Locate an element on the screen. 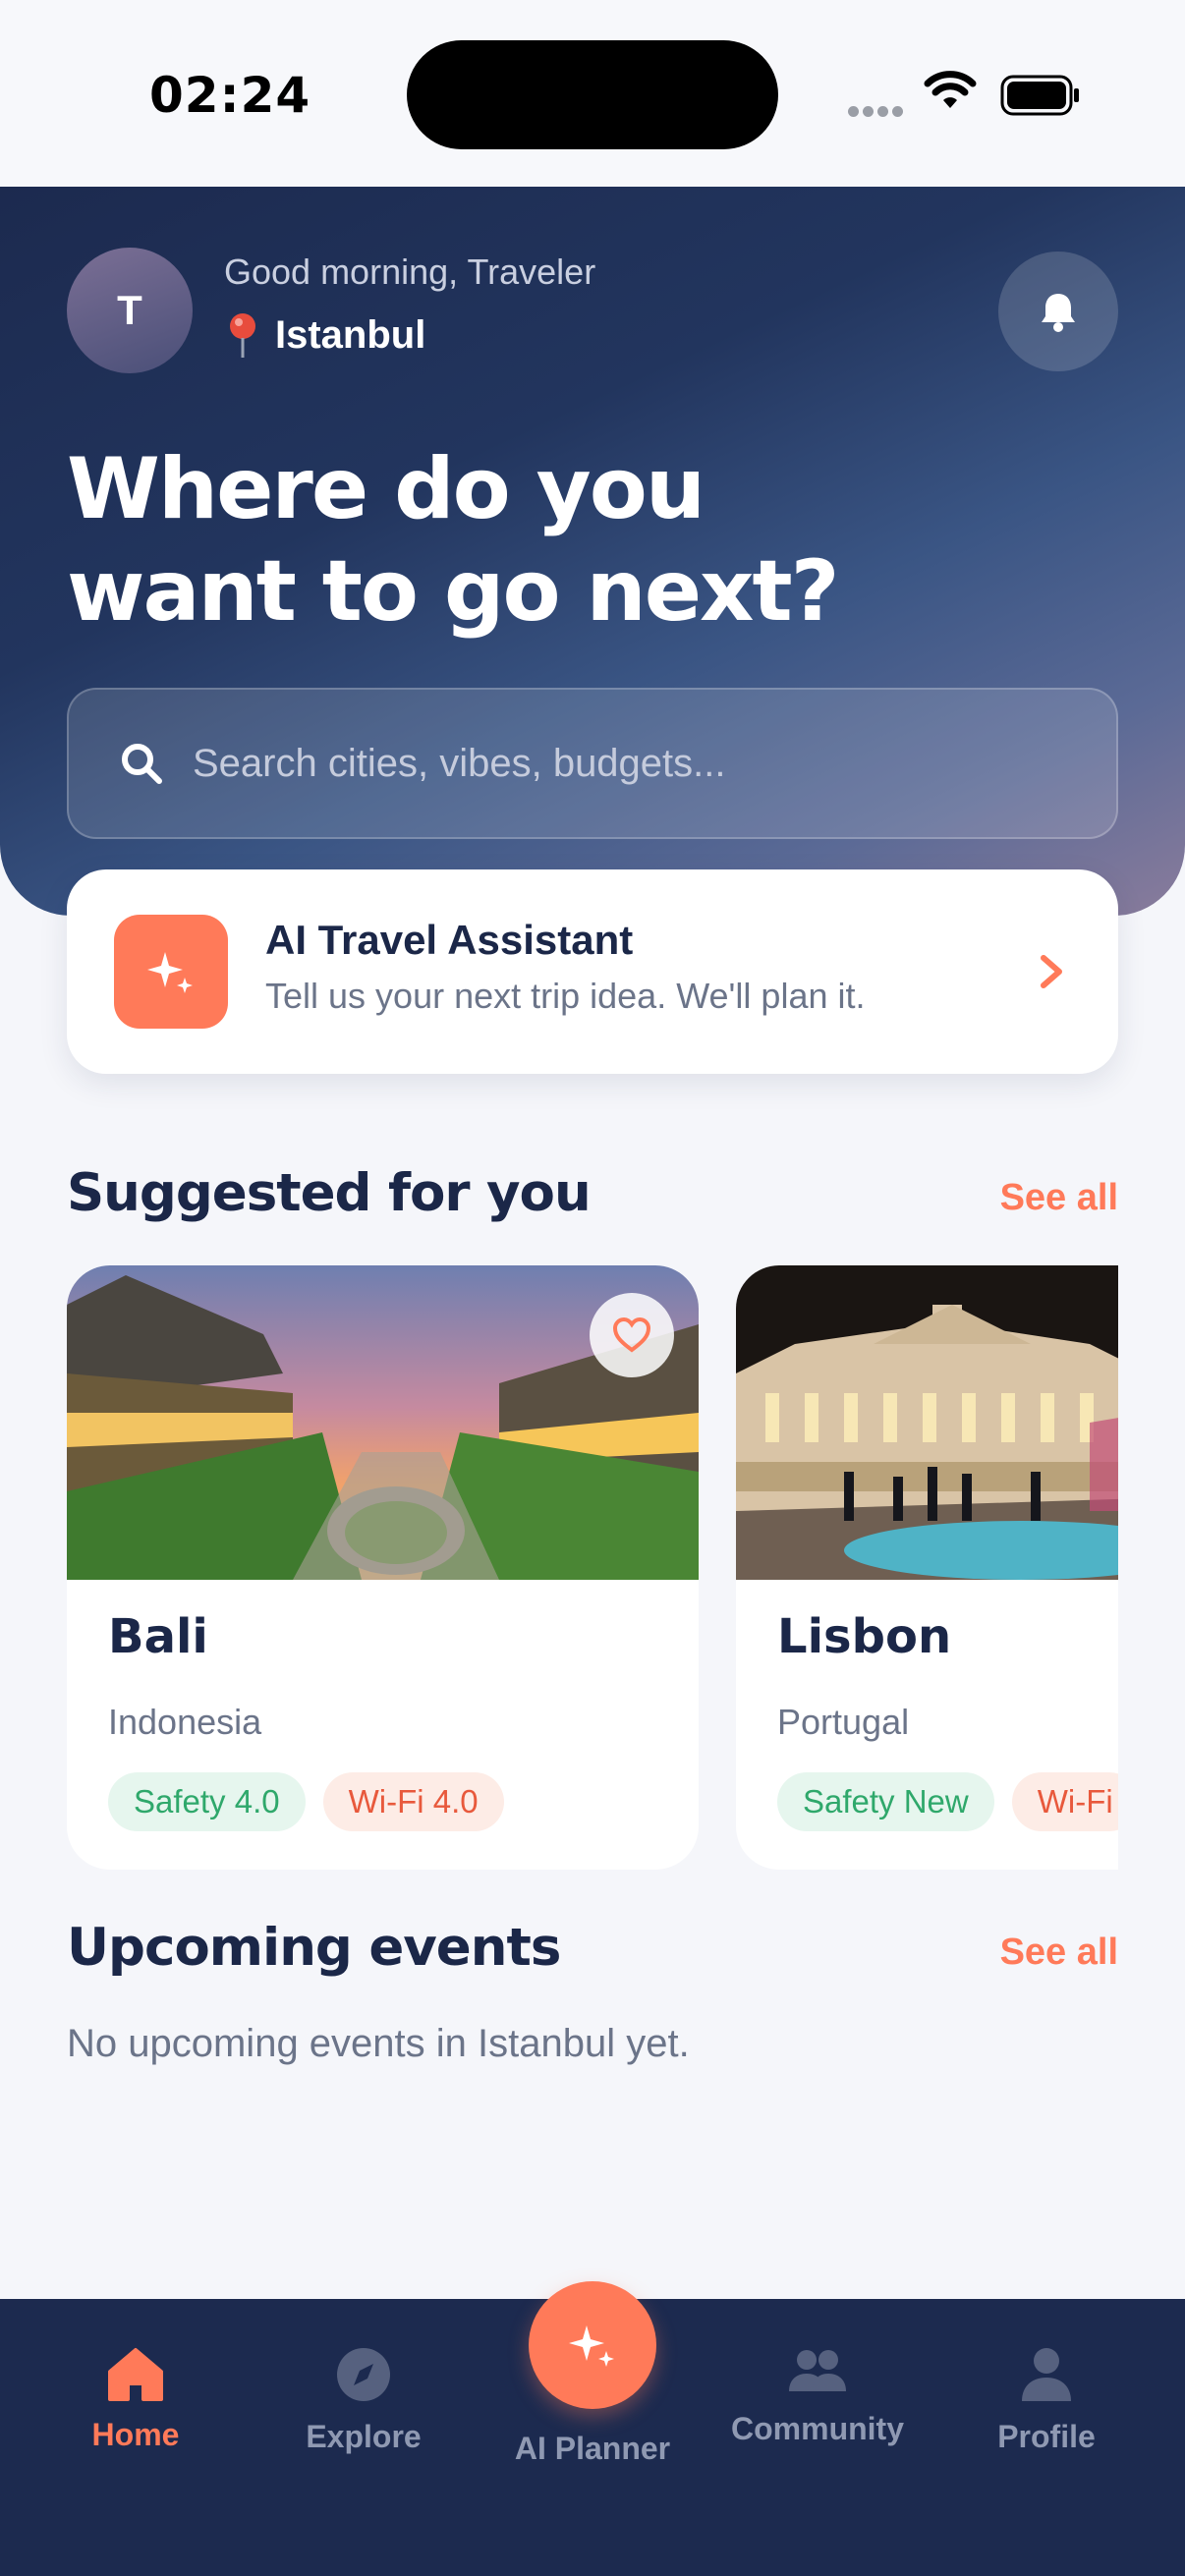 This screenshot has height=2576, width=1185. status-time: 02:24 is located at coordinates (230, 95).